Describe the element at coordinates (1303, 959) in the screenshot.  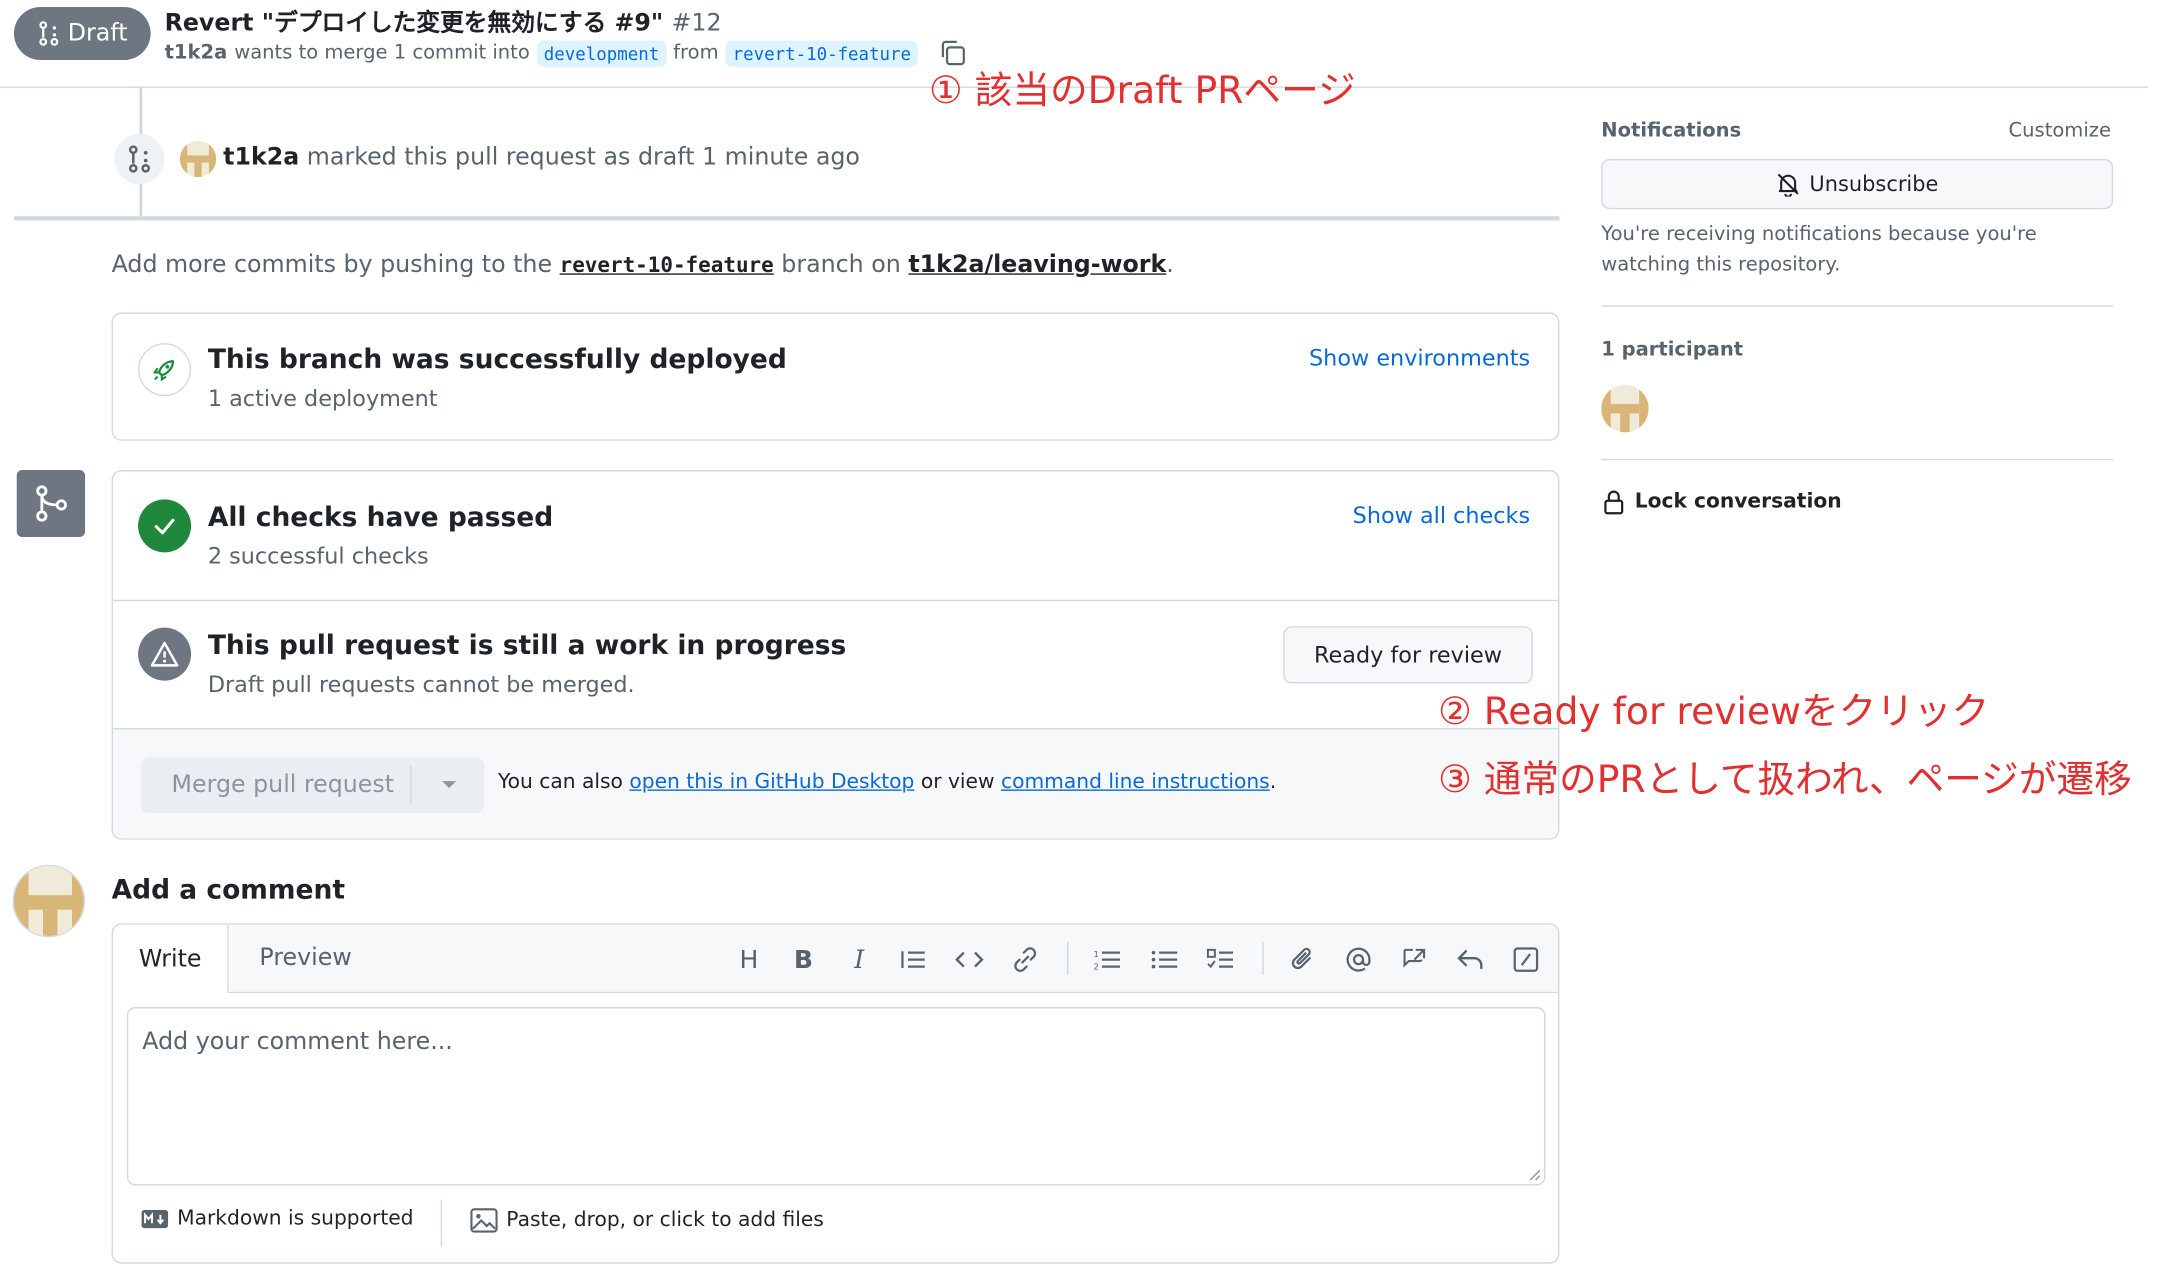
I see `paperclip-icon` at that location.